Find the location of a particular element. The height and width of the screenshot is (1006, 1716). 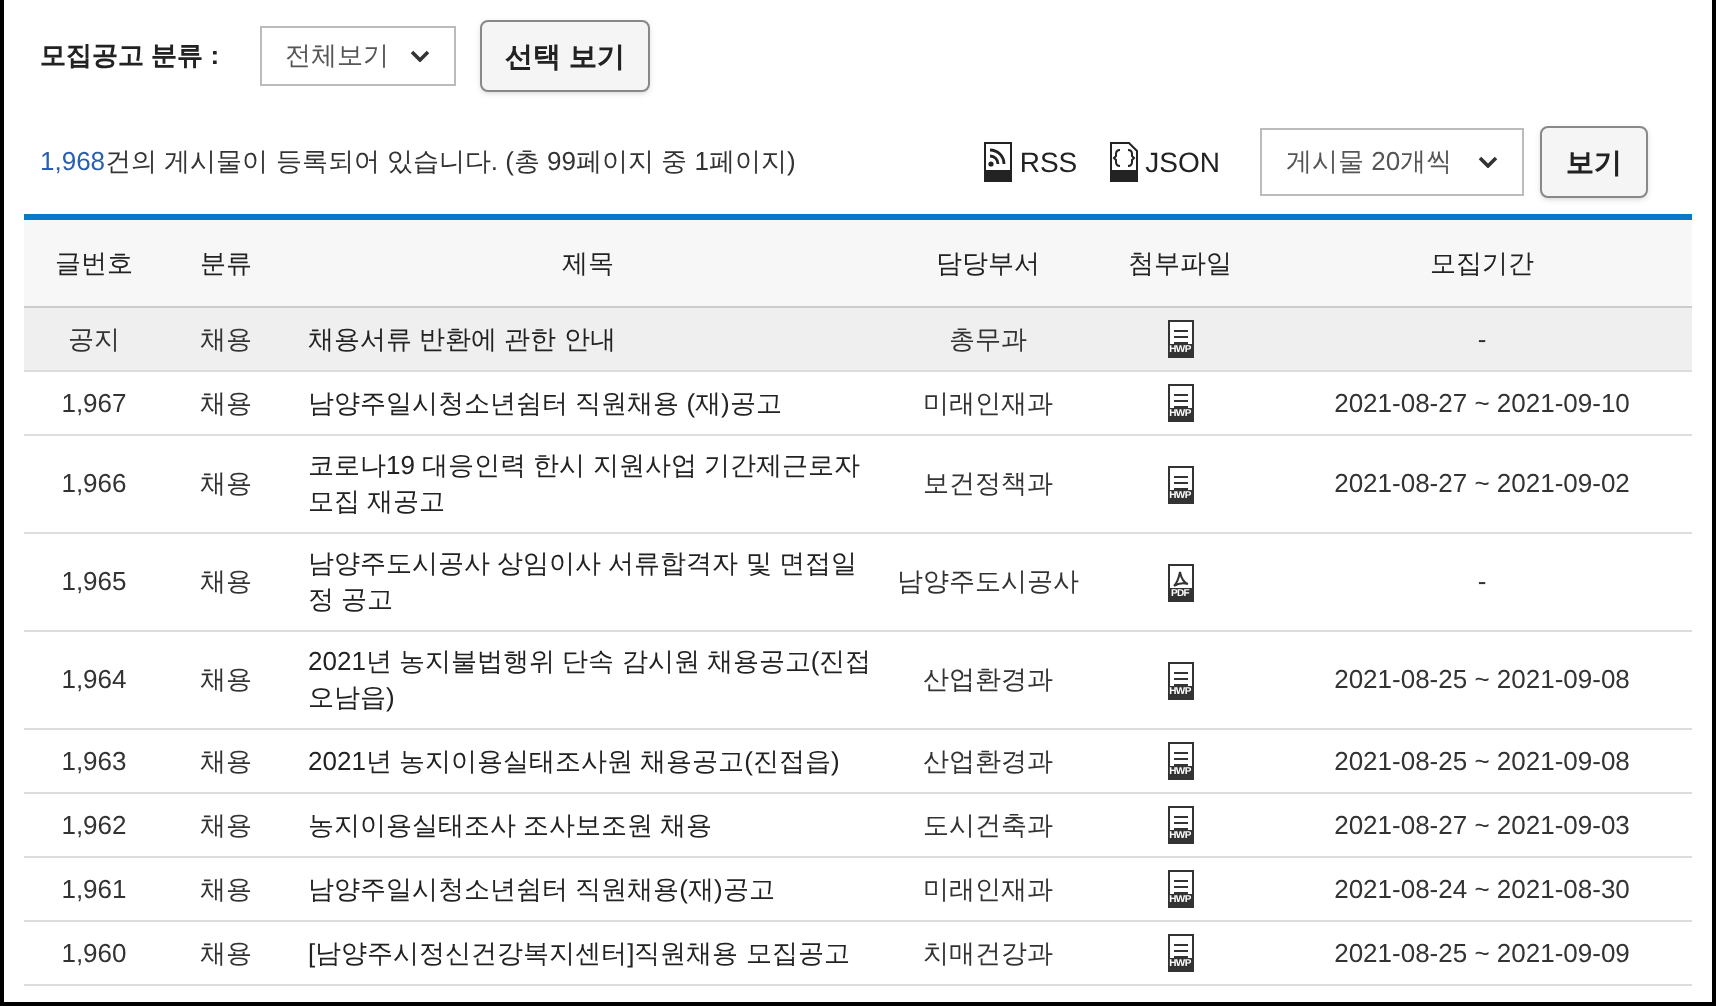

period-cell: 2021-08-24 ~ 2021-08-30 is located at coordinates (1482, 888).